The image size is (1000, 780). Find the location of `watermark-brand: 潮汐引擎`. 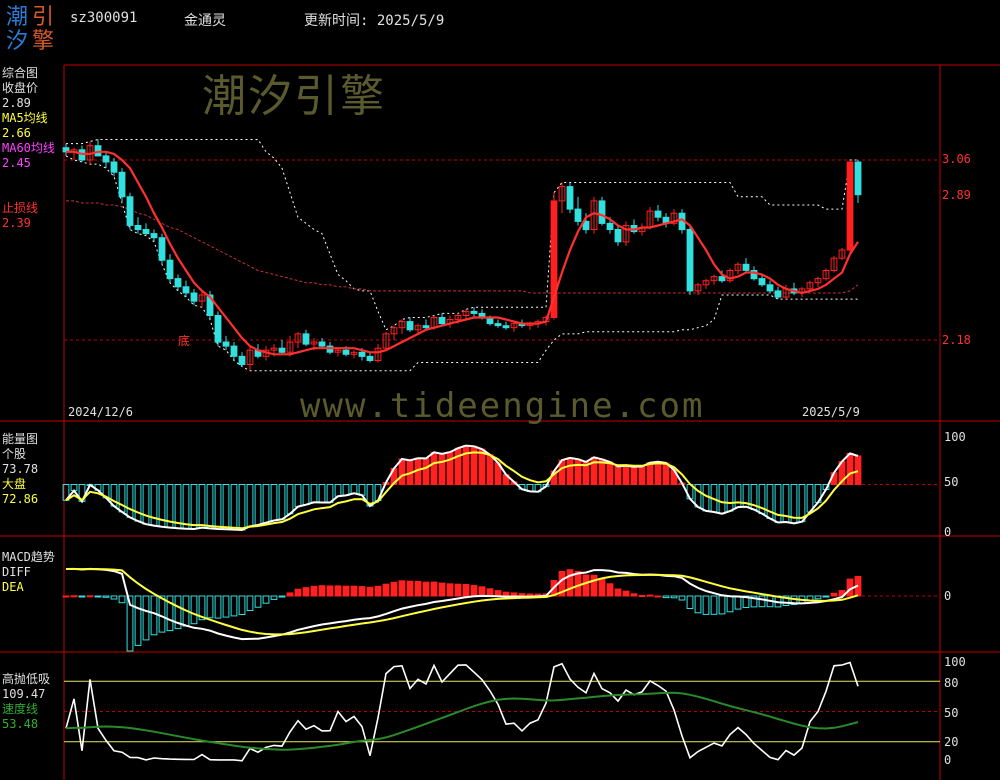

watermark-brand: 潮汐引擎 is located at coordinates (294, 96).